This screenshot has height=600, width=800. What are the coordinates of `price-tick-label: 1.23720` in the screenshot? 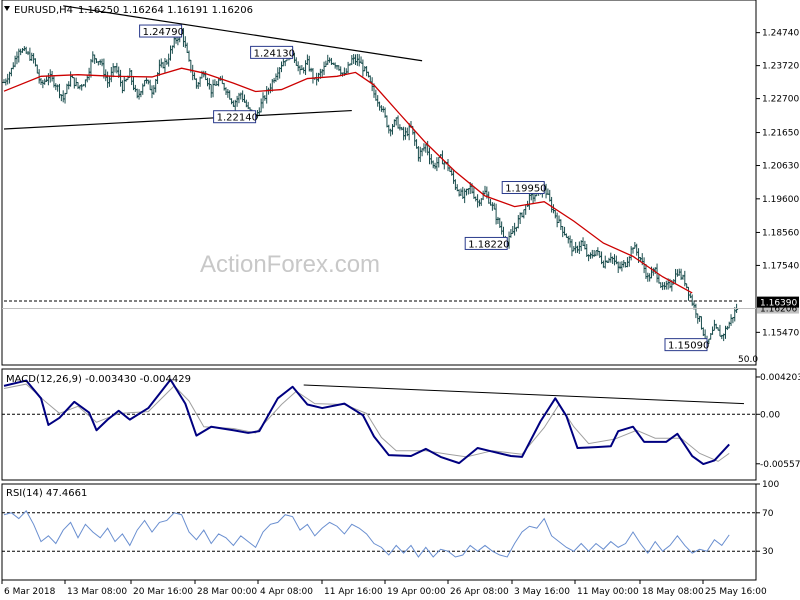 It's located at (780, 67).